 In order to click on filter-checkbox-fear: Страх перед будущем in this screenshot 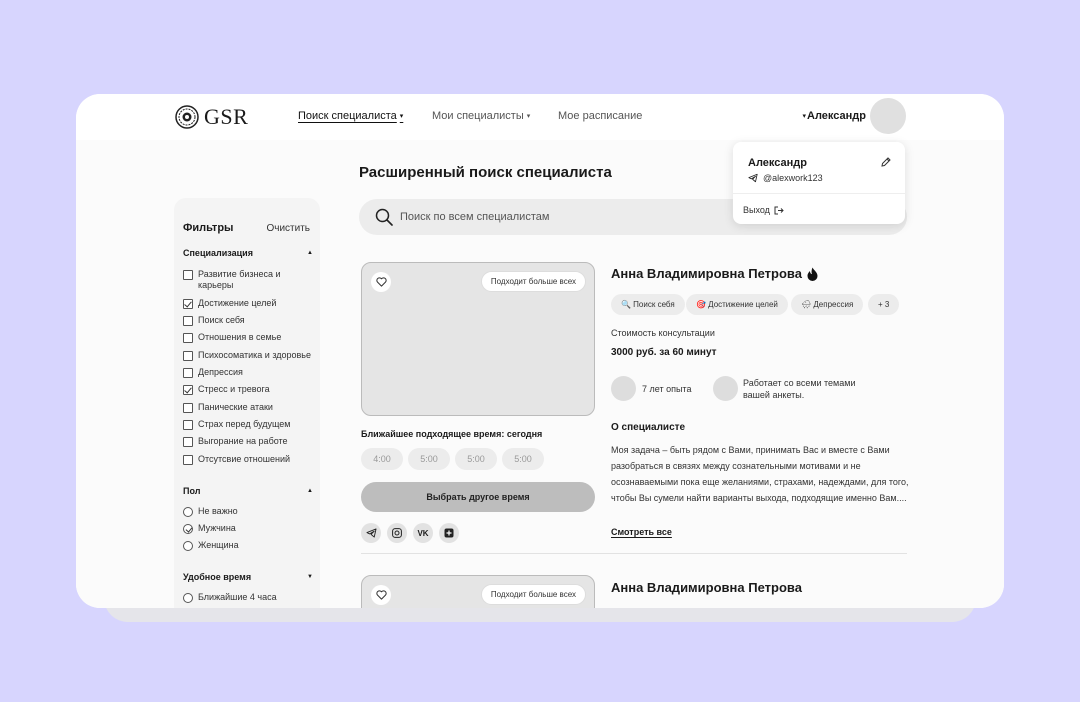, I will do `click(236, 424)`.